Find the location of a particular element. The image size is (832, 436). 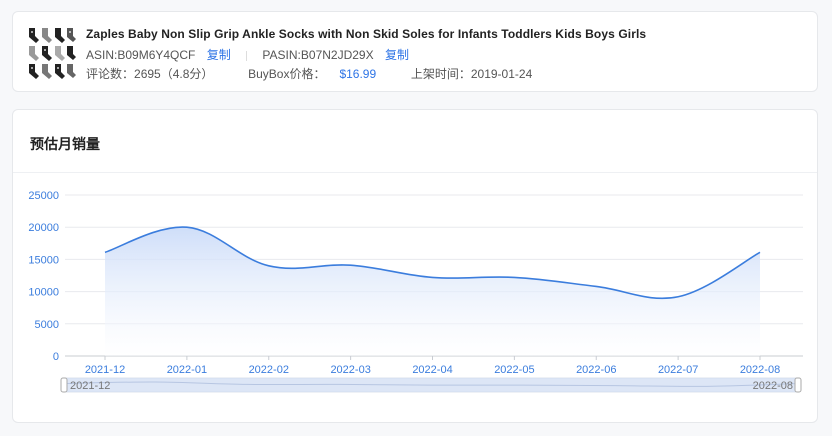

y-tick-label: 5000 is located at coordinates (47, 325).